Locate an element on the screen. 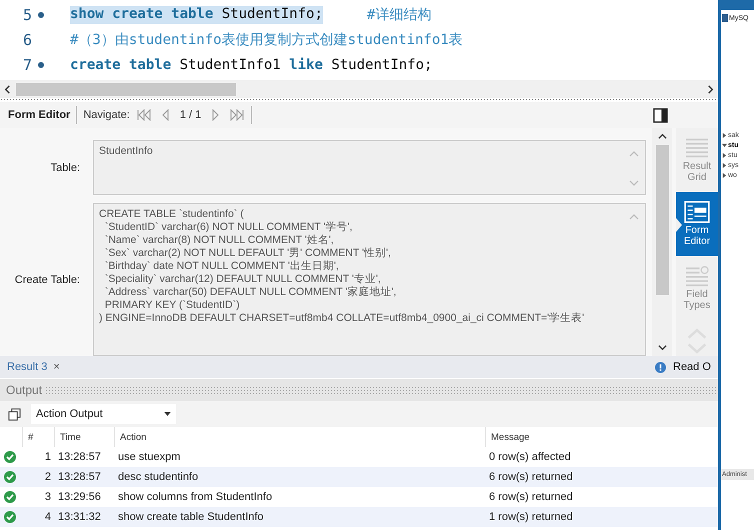 Image resolution: width=754 pixels, height=530 pixels. table-cell-text: 4 is located at coordinates (48, 517).